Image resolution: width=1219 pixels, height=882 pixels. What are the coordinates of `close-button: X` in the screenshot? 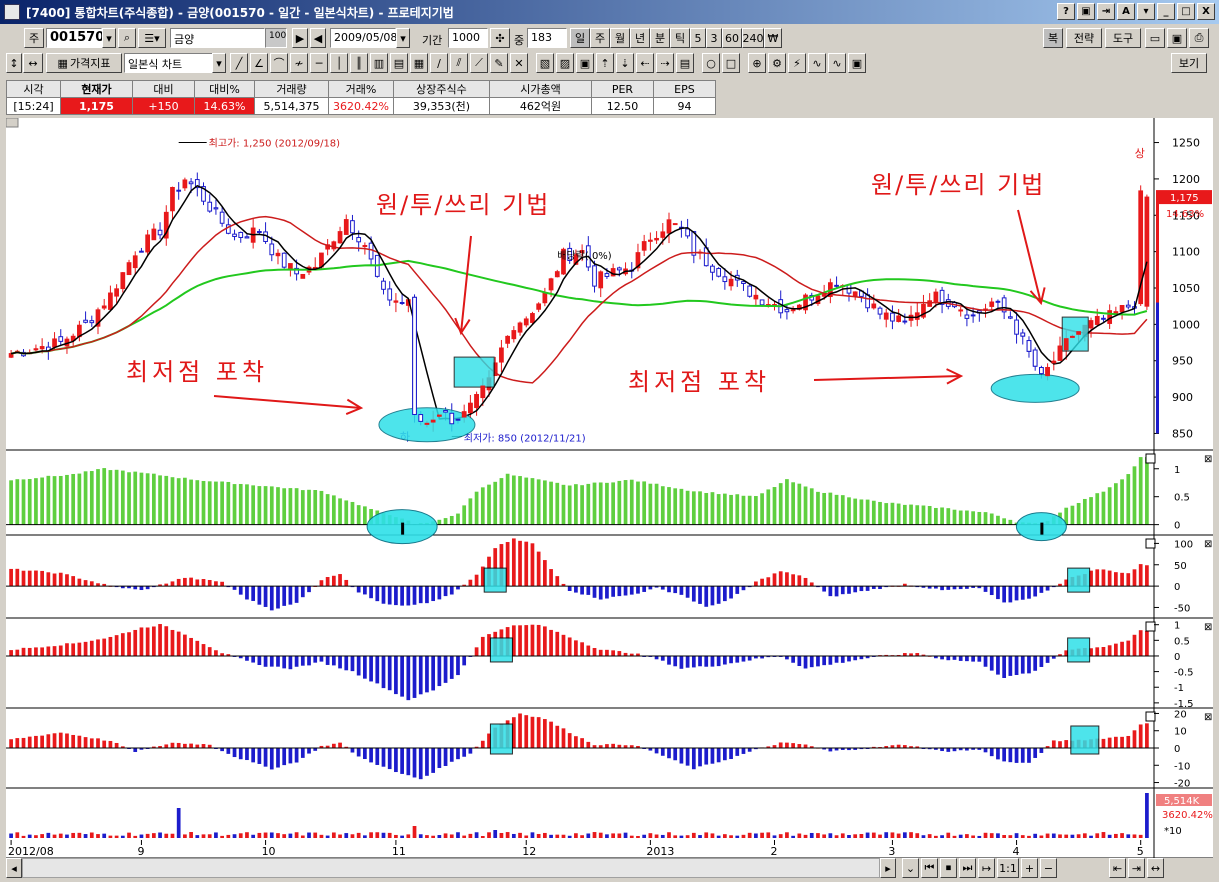 It's located at (1206, 11).